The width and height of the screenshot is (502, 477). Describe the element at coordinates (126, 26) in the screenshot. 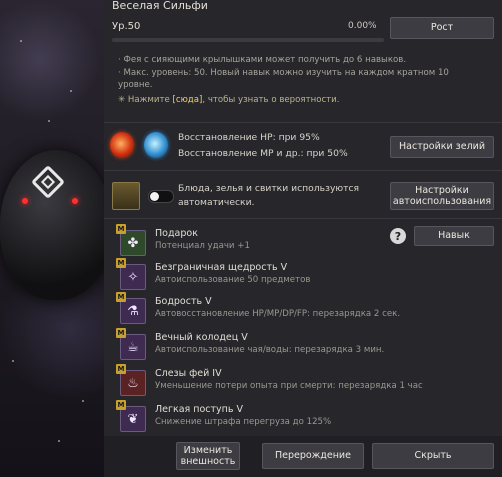

I see `fairy-level: Ур.50` at that location.